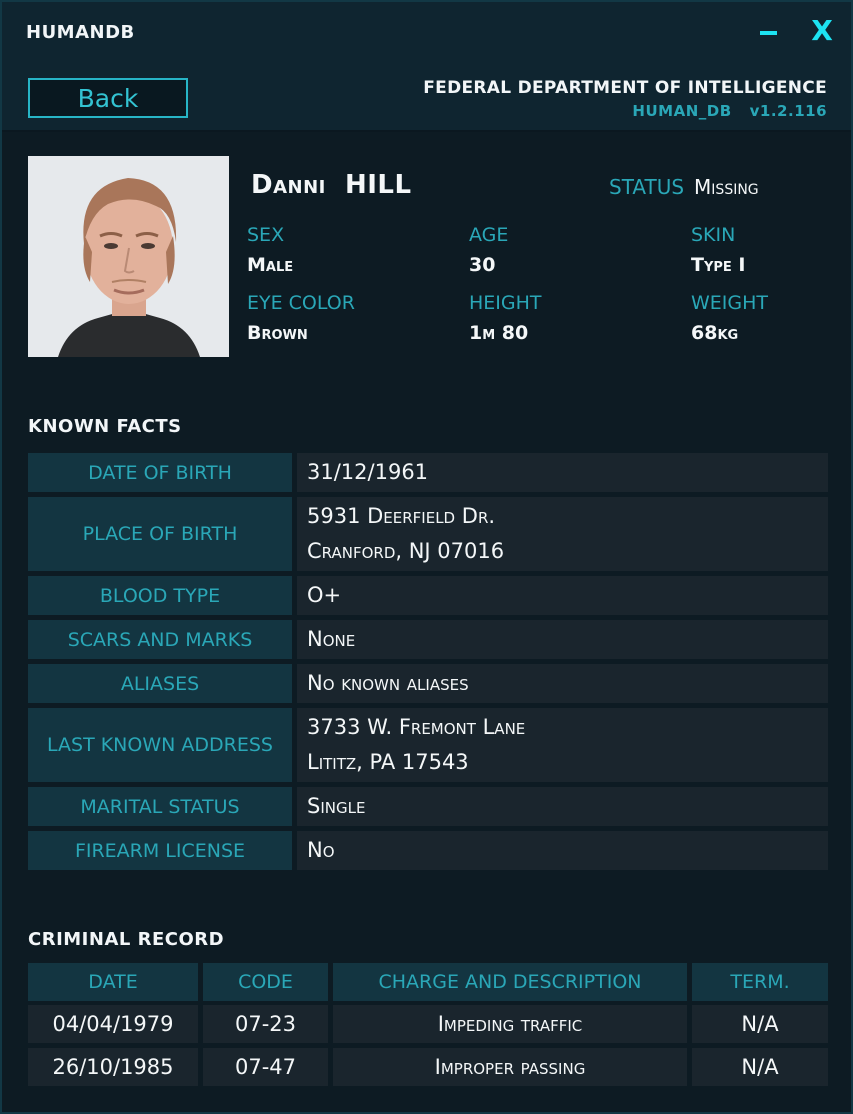 This screenshot has width=853, height=1114. Describe the element at coordinates (160, 850) in the screenshot. I see `fact-label: FIREARM LICENSE` at that location.